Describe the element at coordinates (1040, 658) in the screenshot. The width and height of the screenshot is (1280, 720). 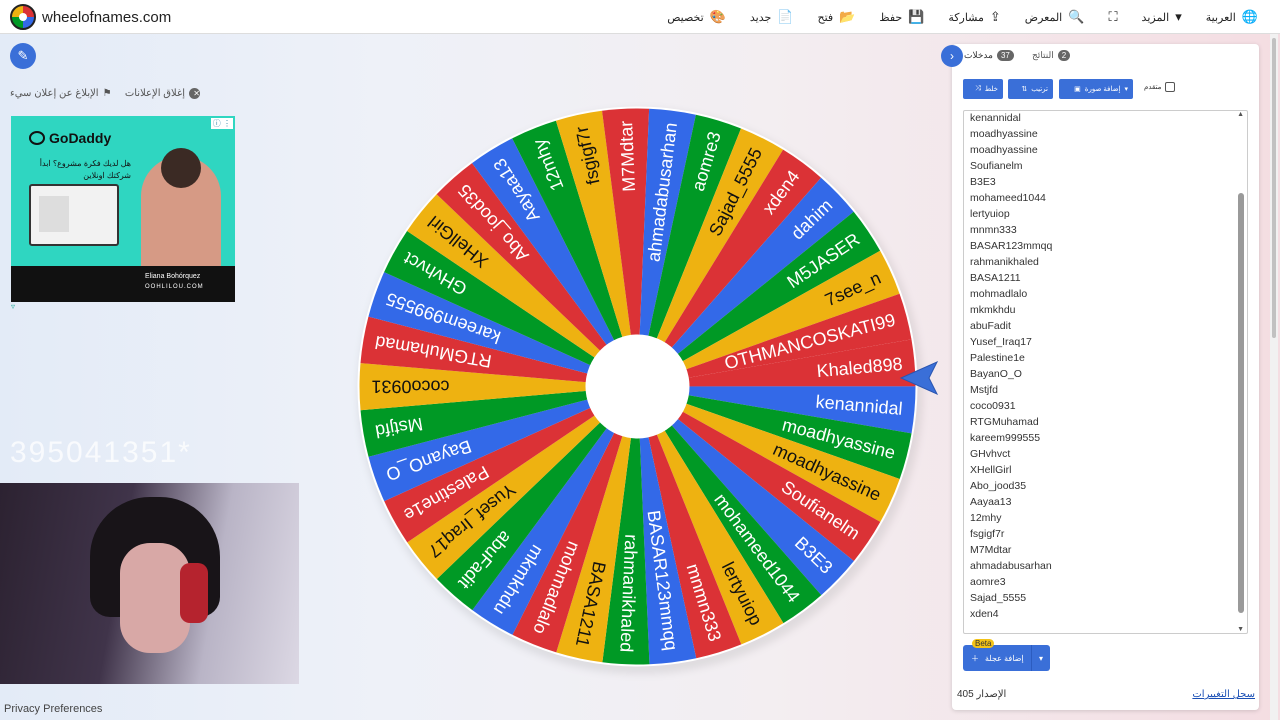
I see `add-wheel-dropdown: ▾` at that location.